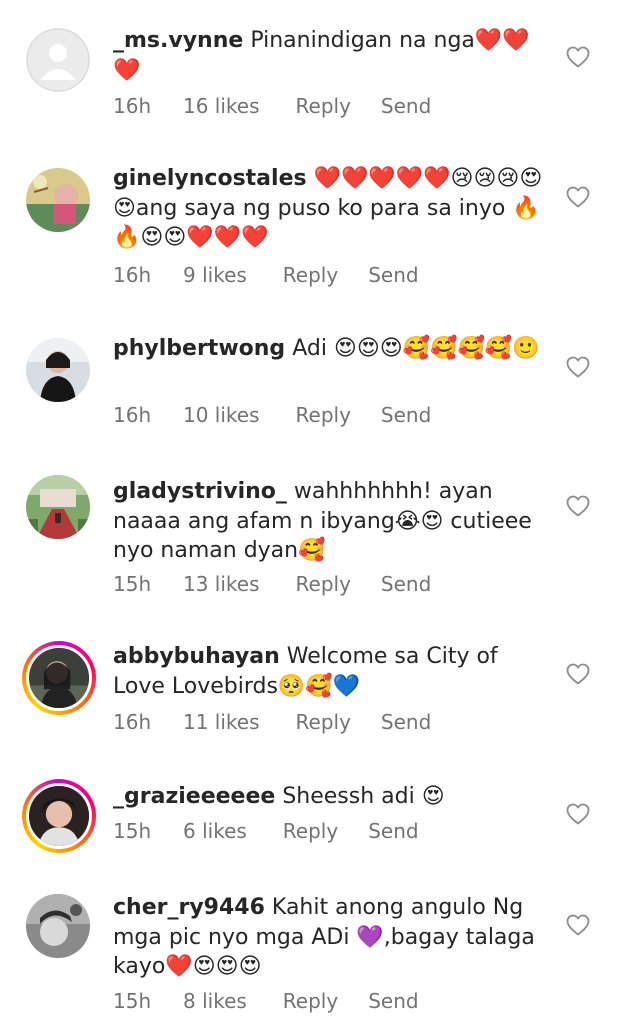 The height and width of the screenshot is (1024, 627). Describe the element at coordinates (199, 348) in the screenshot. I see `comment-username: phylbertwong` at that location.